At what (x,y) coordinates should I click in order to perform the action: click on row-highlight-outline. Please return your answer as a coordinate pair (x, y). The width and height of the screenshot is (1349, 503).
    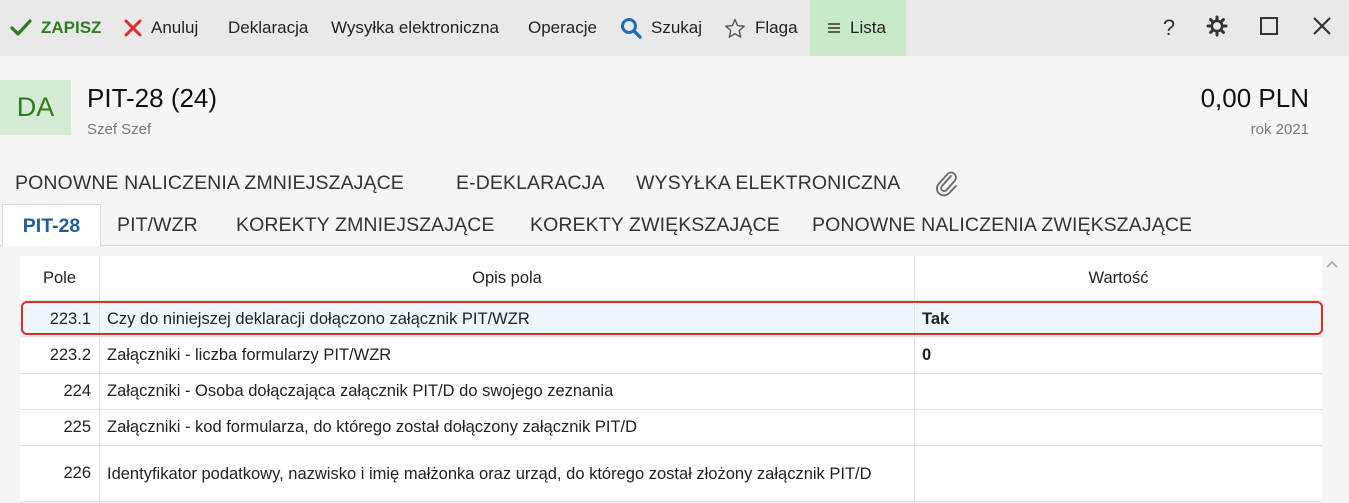
    Looking at the image, I should click on (672, 318).